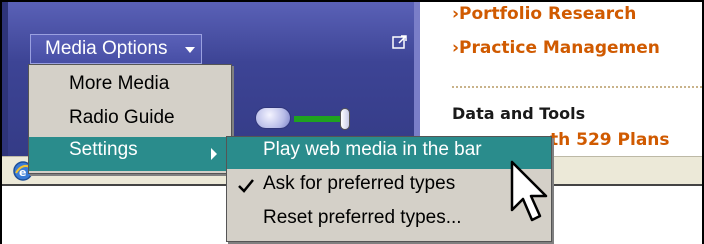 The height and width of the screenshot is (244, 704). I want to click on svg-text: e, so click(22, 172).